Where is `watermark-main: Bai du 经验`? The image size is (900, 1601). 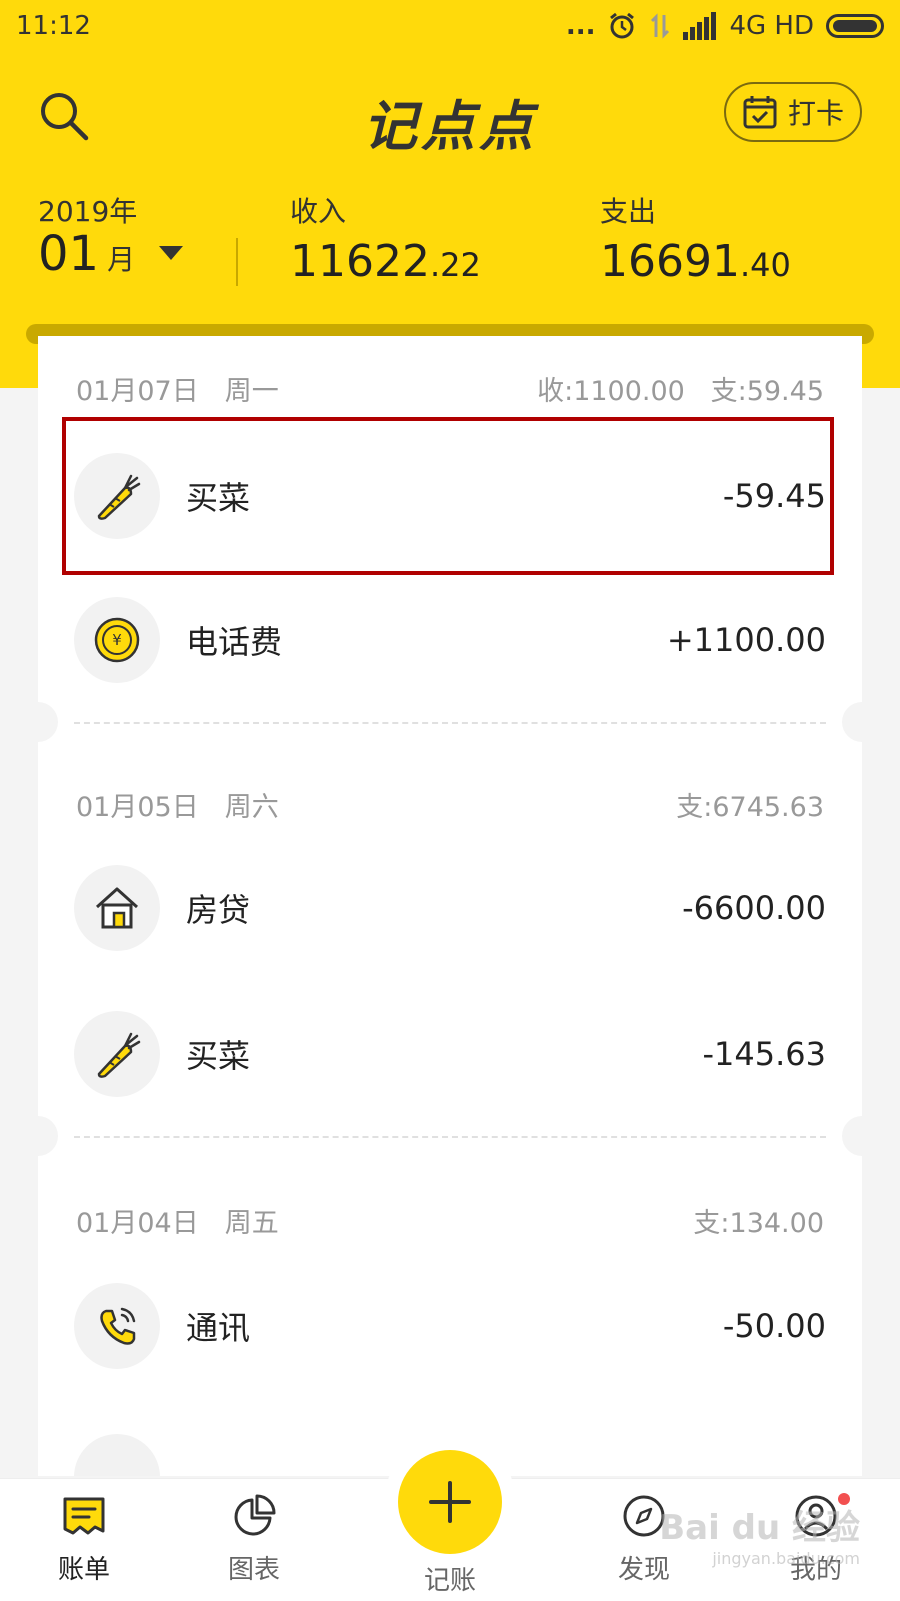
watermark-main: Bai du 经验 is located at coordinates (759, 1528).